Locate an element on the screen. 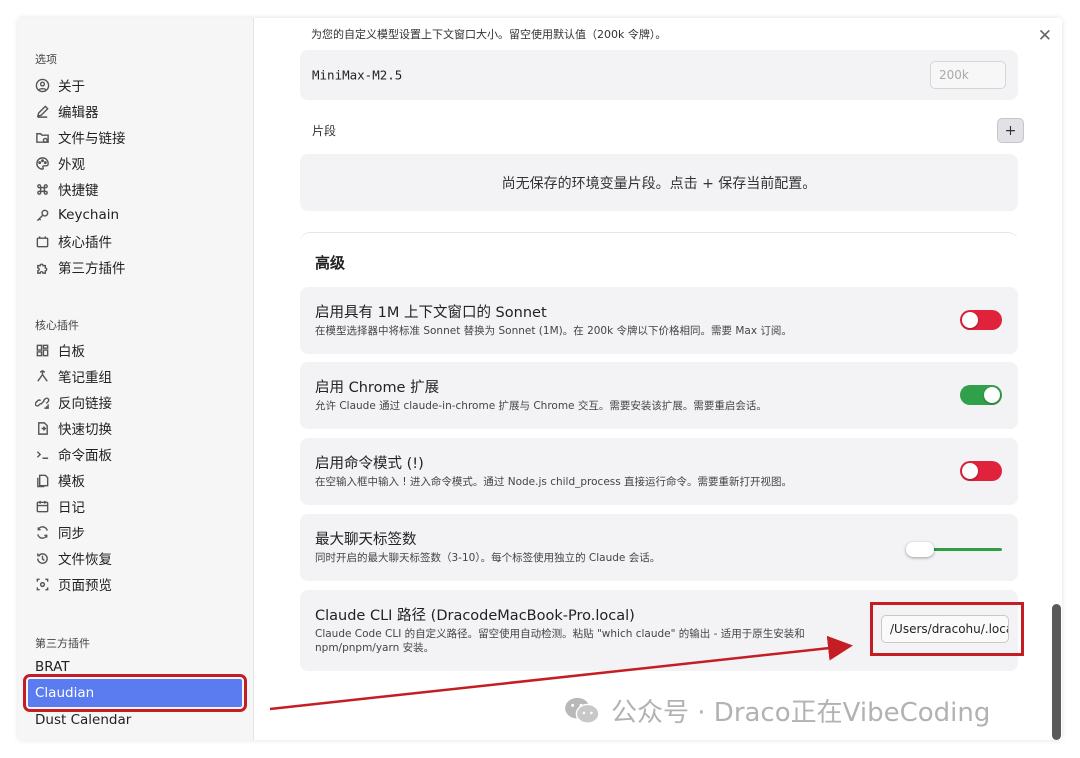 This screenshot has width=1080, height=758. sonnet-1m-toggle is located at coordinates (981, 320).